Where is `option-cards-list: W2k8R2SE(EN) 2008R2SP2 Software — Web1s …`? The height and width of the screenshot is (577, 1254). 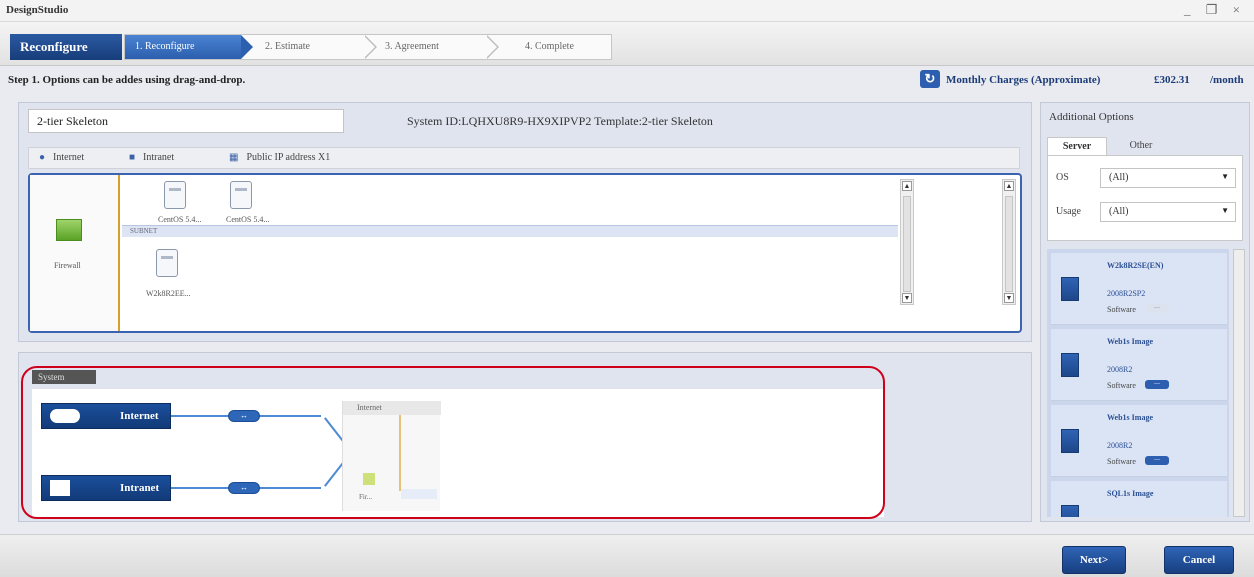
option-cards-list: W2k8R2SE(EN) 2008R2SP2 Software — Web1s … is located at coordinates (1138, 383).